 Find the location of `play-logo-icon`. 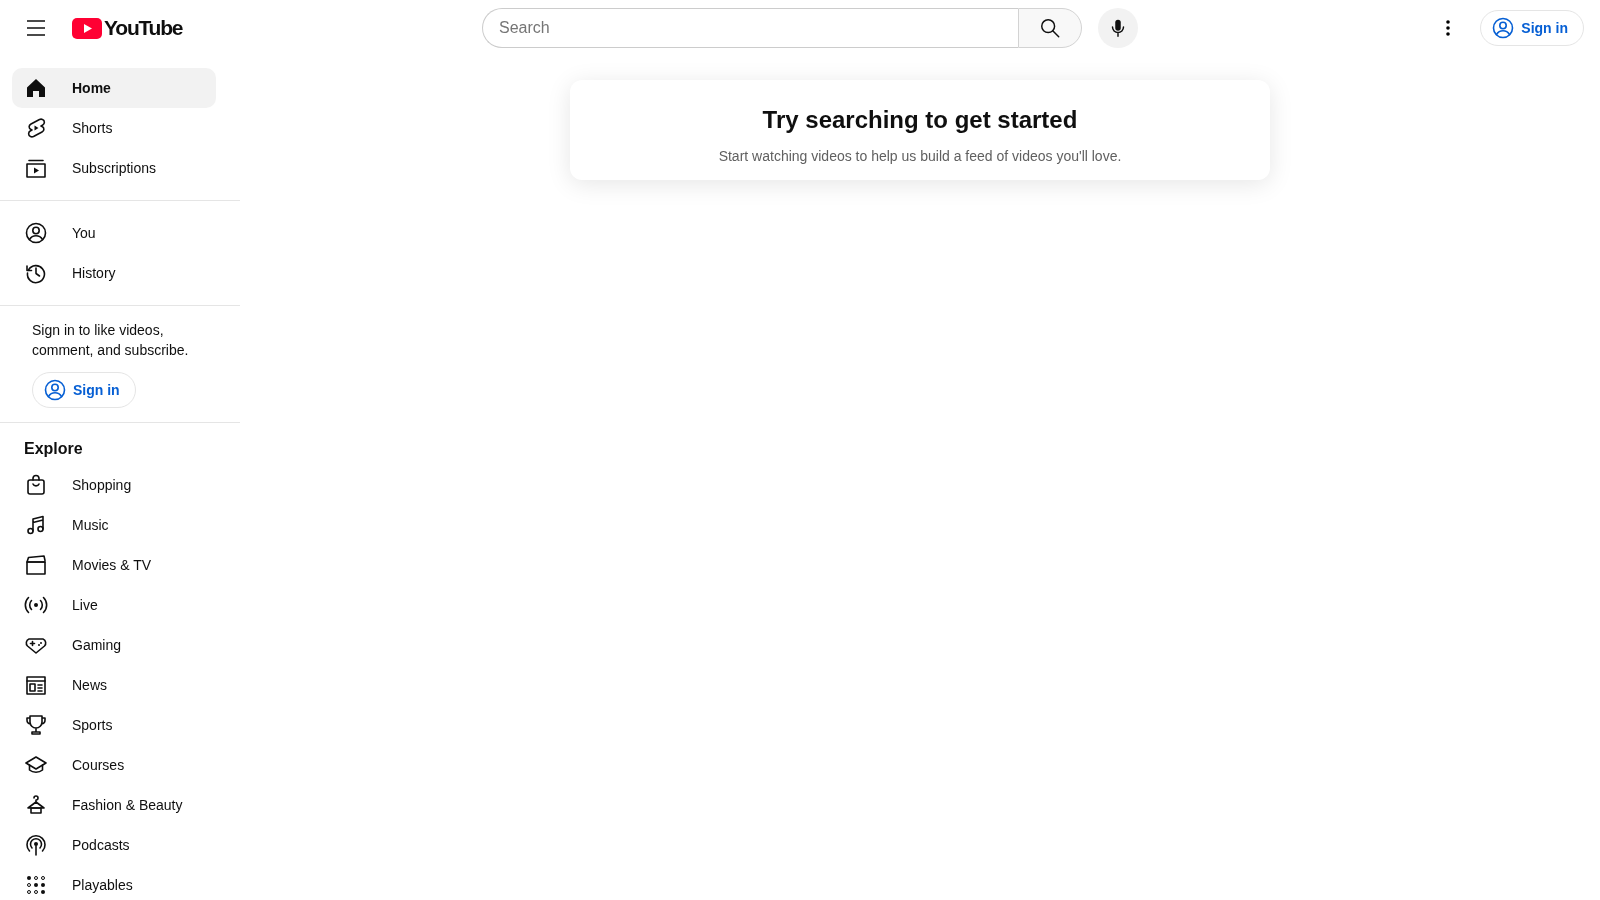

play-logo-icon is located at coordinates (87, 28).